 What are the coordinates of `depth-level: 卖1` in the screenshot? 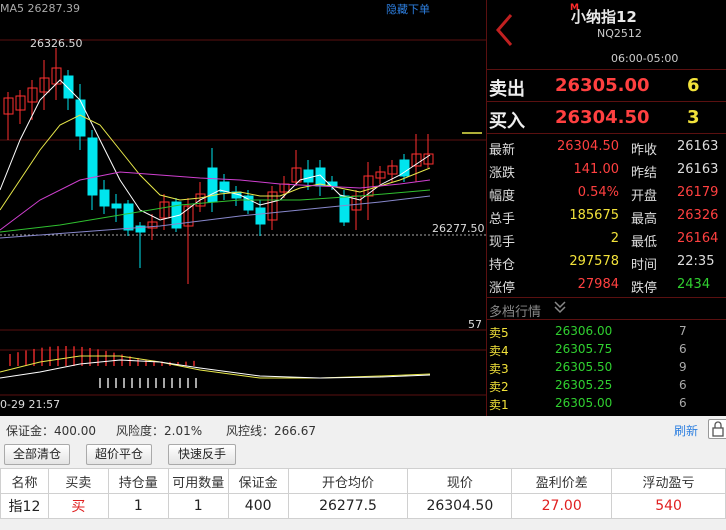 It's located at (499, 405).